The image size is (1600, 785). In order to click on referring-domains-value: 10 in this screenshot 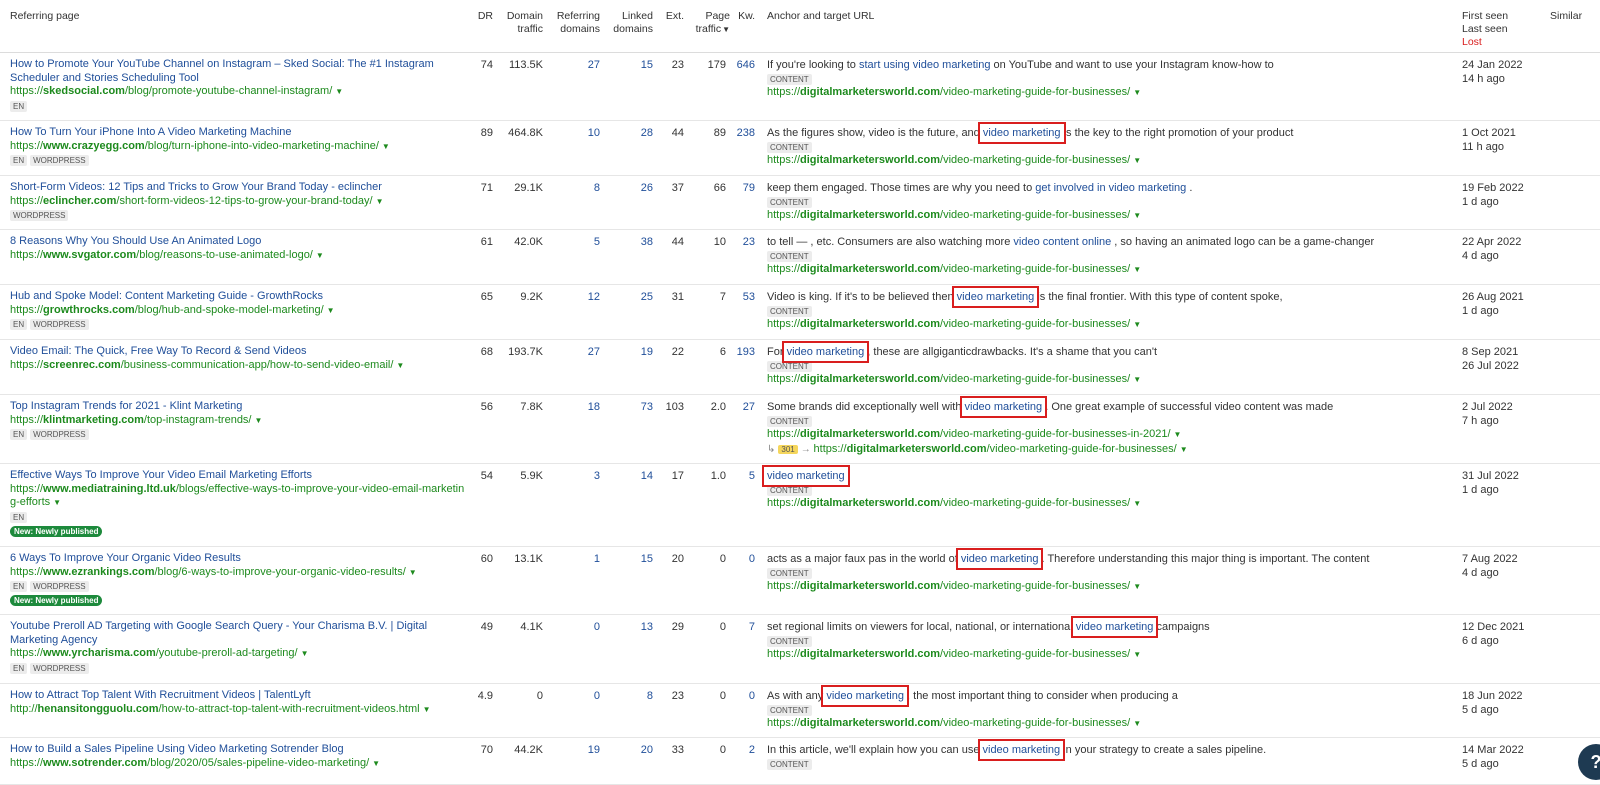, I will do `click(573, 133)`.